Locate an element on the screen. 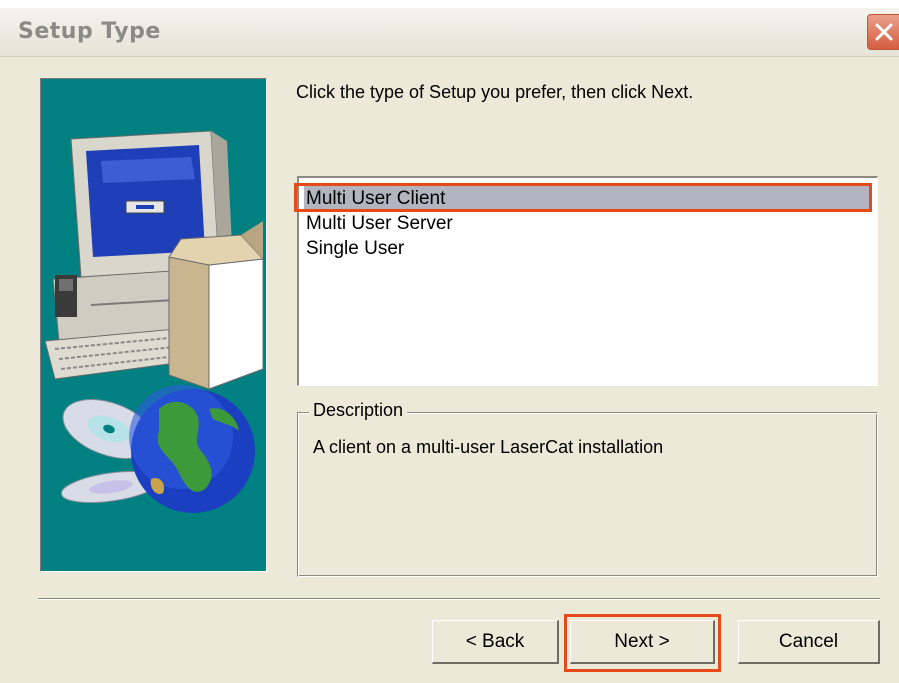  title-bar: Setup Type is located at coordinates (449, 32).